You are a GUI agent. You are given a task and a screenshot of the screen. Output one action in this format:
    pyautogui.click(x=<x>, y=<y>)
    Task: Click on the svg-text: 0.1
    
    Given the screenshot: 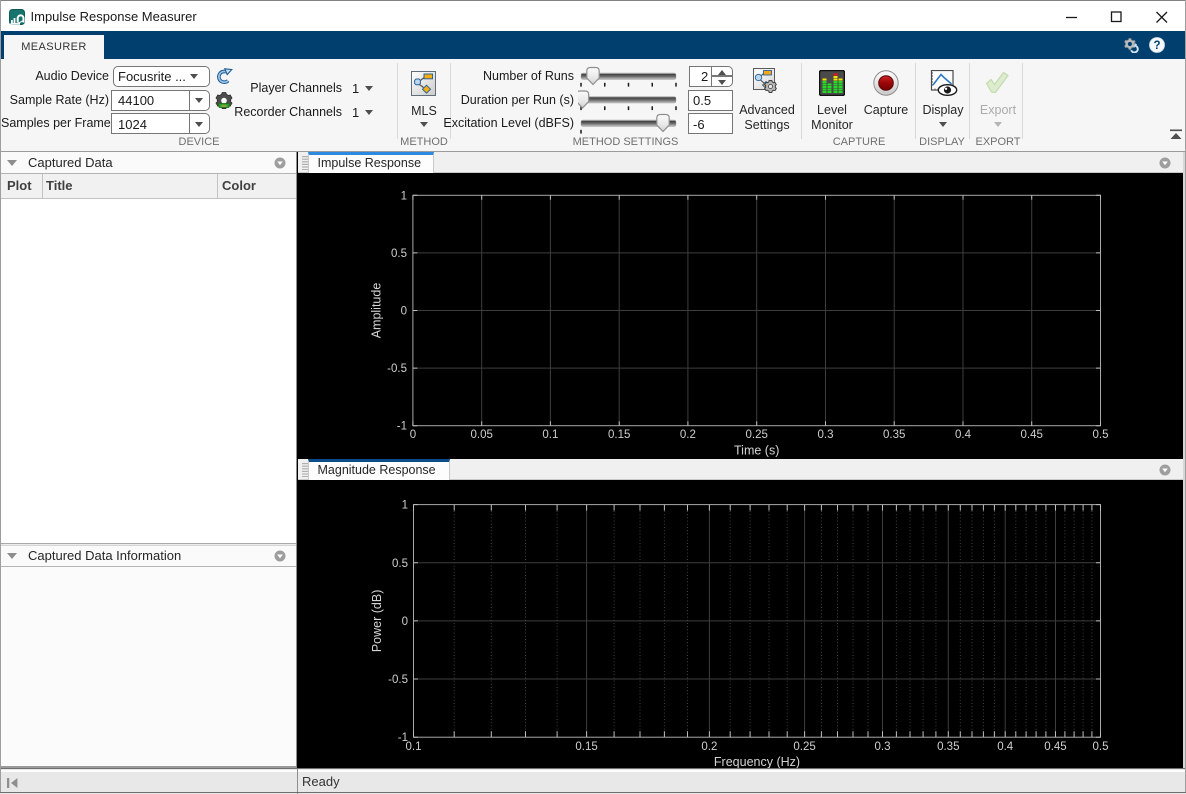 What is the action you would take?
    pyautogui.click(x=550, y=435)
    